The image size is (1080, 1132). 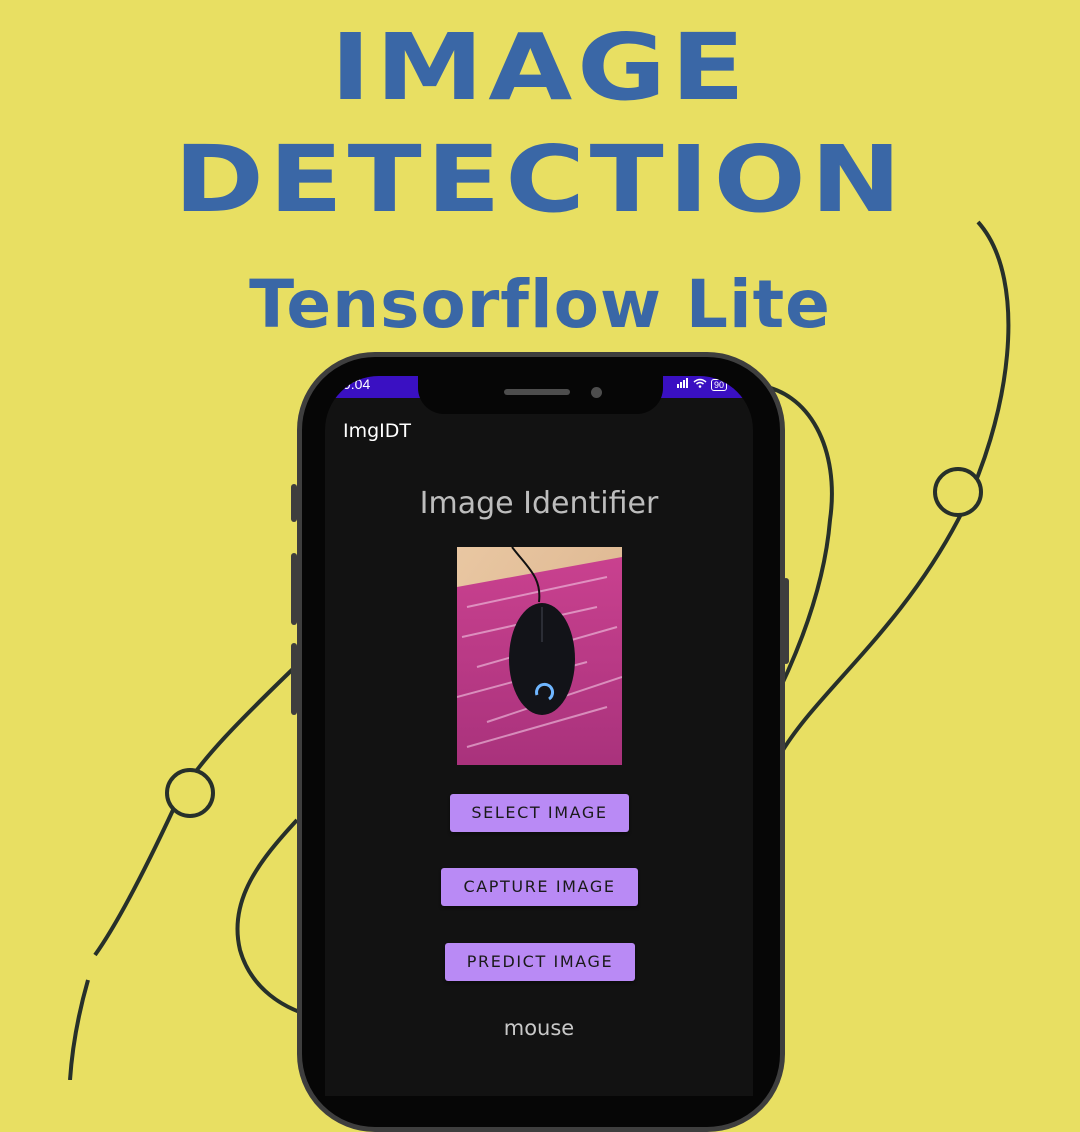 What do you see at coordinates (539, 1028) in the screenshot?
I see `prediction-result: mouse` at bounding box center [539, 1028].